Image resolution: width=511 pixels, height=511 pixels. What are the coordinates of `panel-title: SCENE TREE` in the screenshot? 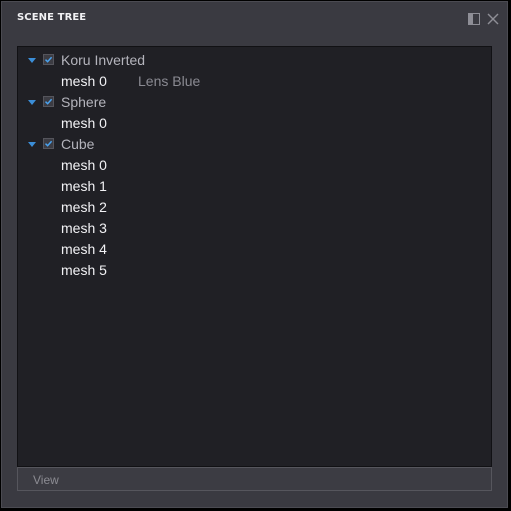 It's located at (52, 17).